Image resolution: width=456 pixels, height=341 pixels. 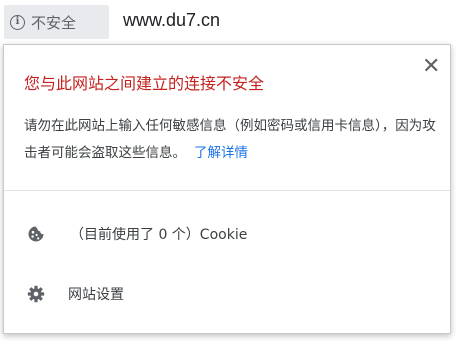 I want to click on learn-more-link: 了解详情, so click(x=221, y=153).